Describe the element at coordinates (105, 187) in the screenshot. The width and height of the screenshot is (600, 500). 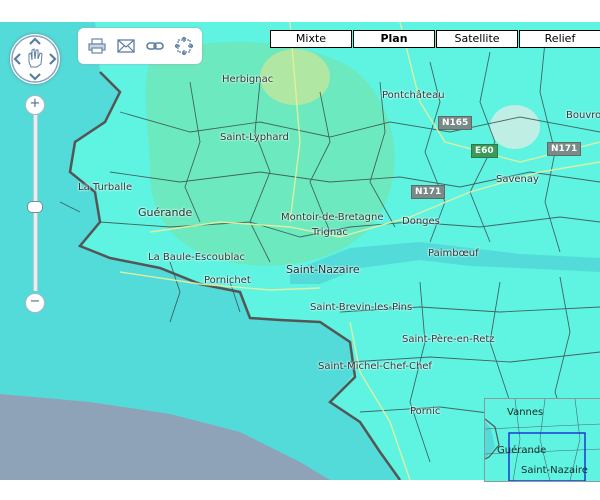
I see `place-la-turballe: La Turballe` at that location.